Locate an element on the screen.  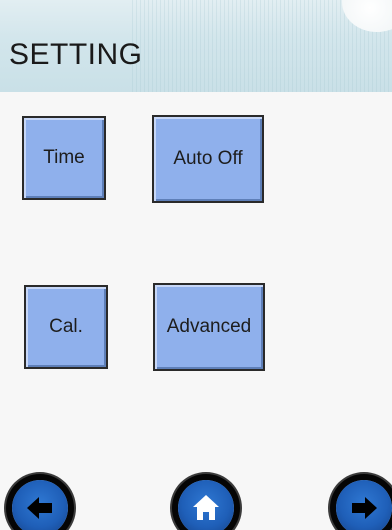
arrow-left-icon is located at coordinates (39, 508).